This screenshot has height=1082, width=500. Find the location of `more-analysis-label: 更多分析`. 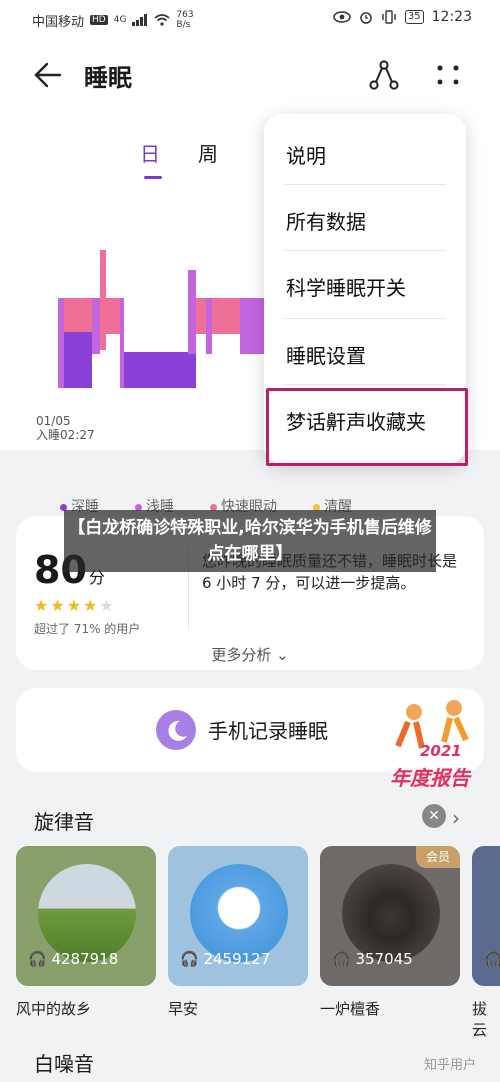

more-analysis-label: 更多分析 is located at coordinates (241, 655).